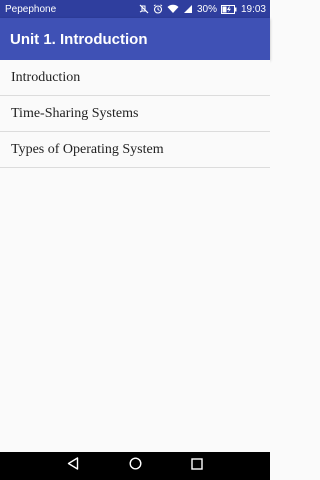 Image resolution: width=320 pixels, height=480 pixels. Describe the element at coordinates (228, 9) in the screenshot. I see `battery-charging-icon` at that location.